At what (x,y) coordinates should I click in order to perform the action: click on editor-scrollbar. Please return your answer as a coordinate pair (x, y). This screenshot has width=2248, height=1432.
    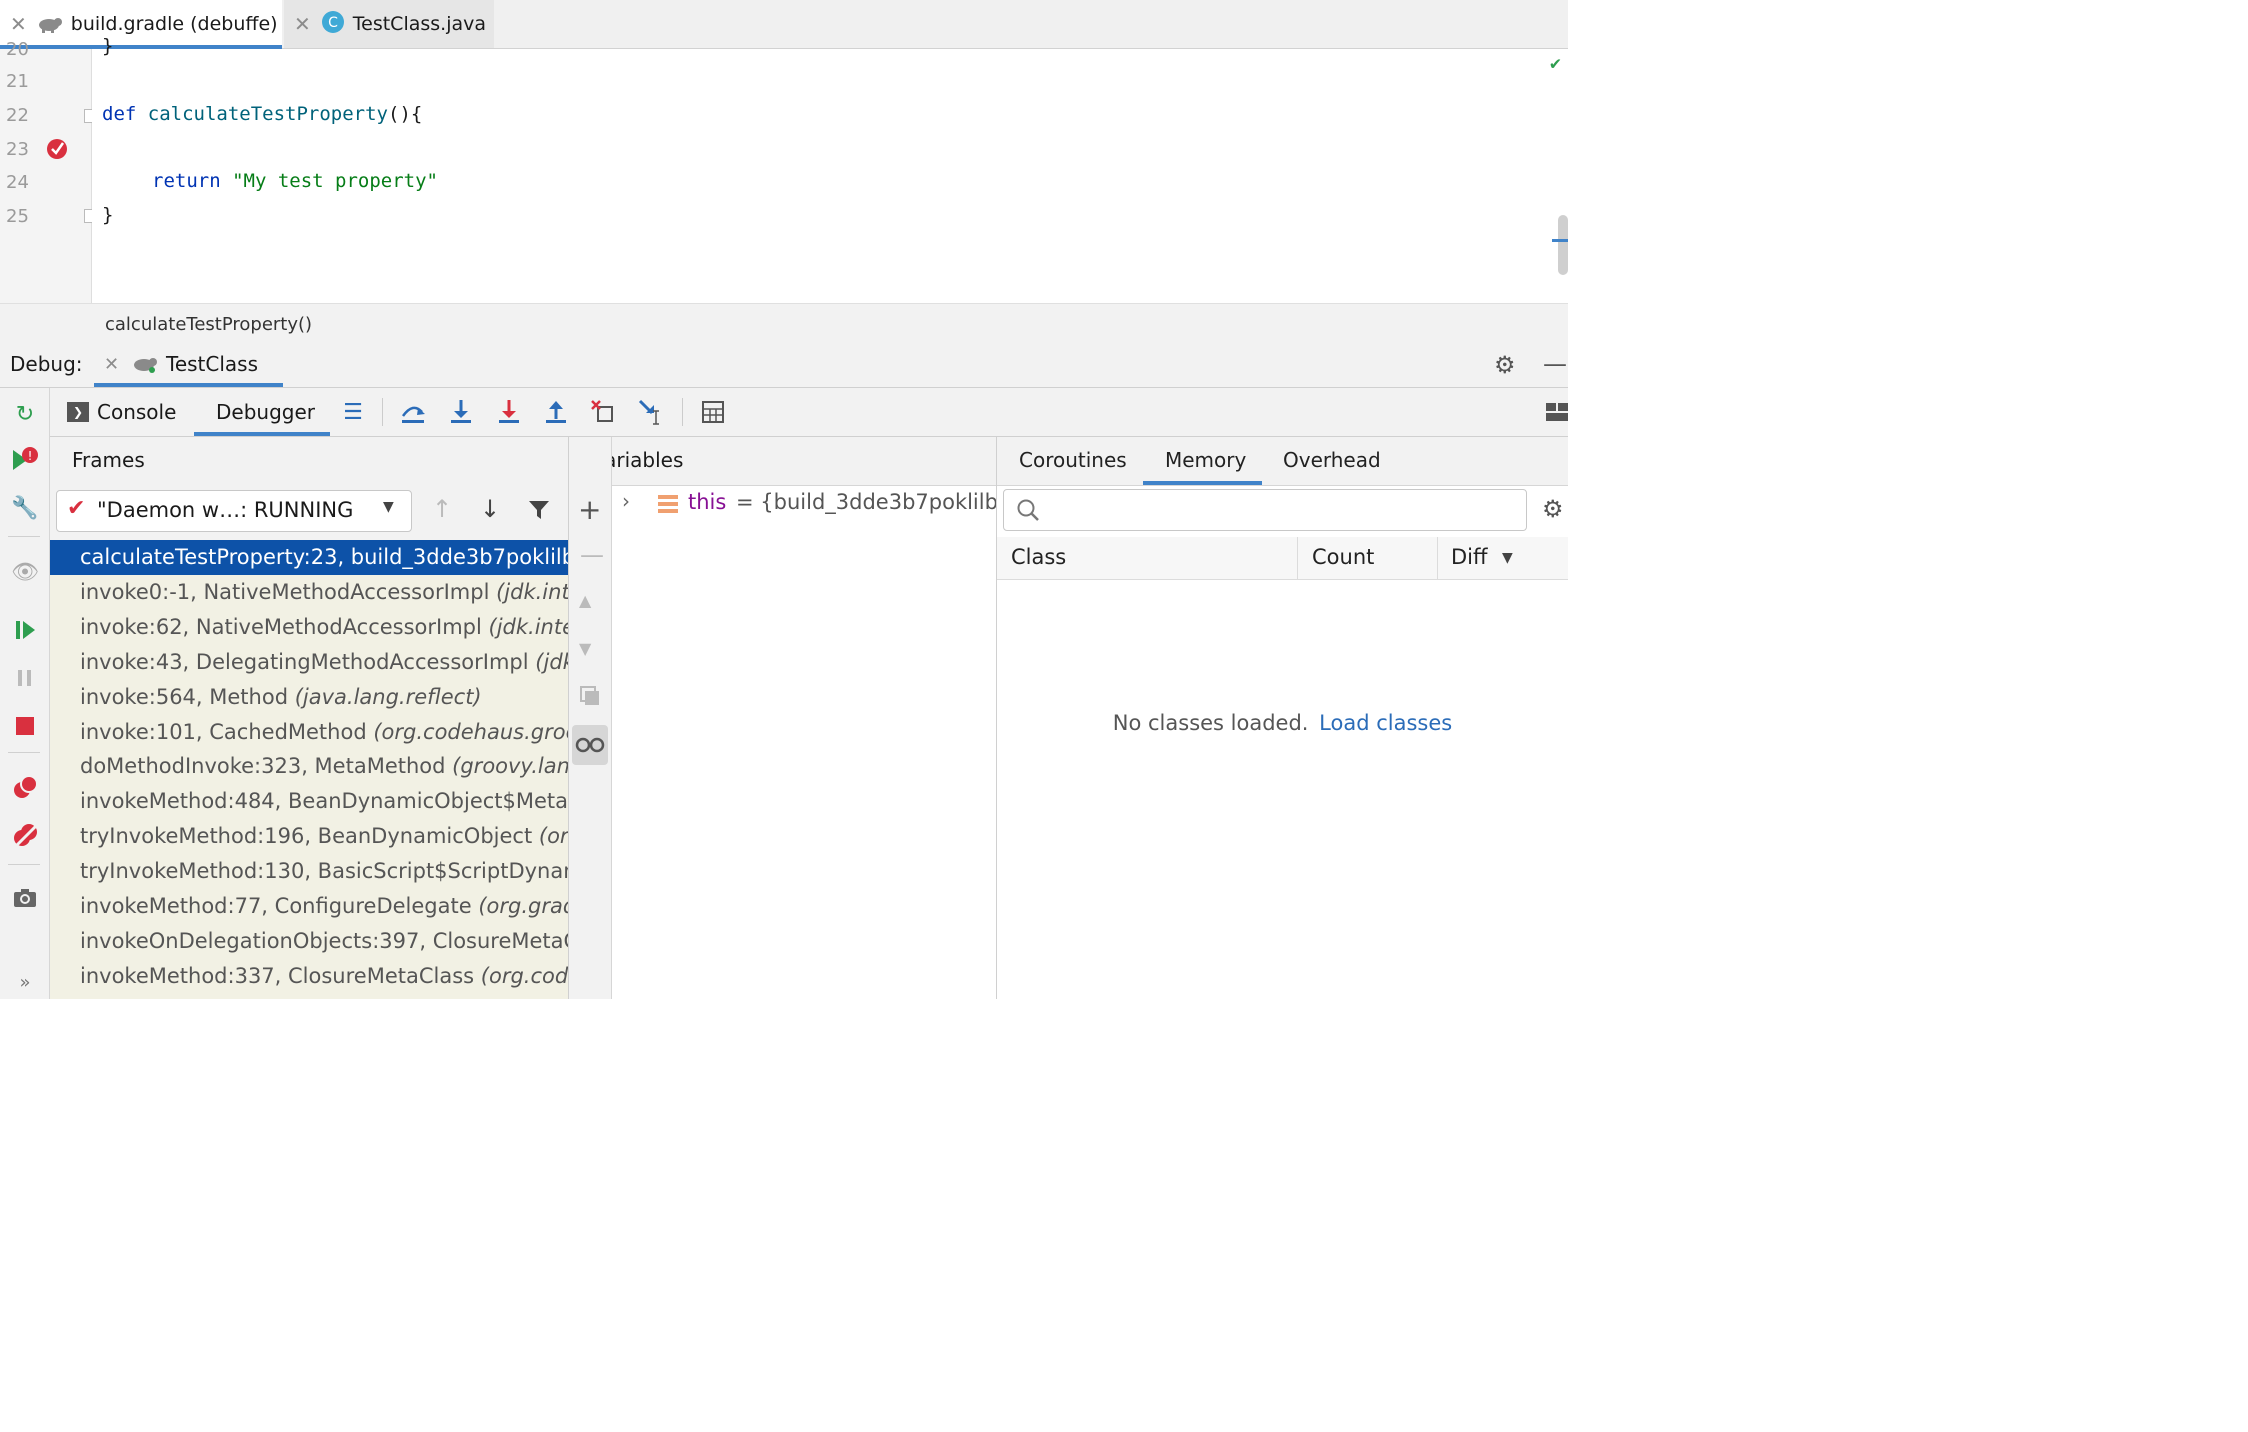
    Looking at the image, I should click on (1563, 245).